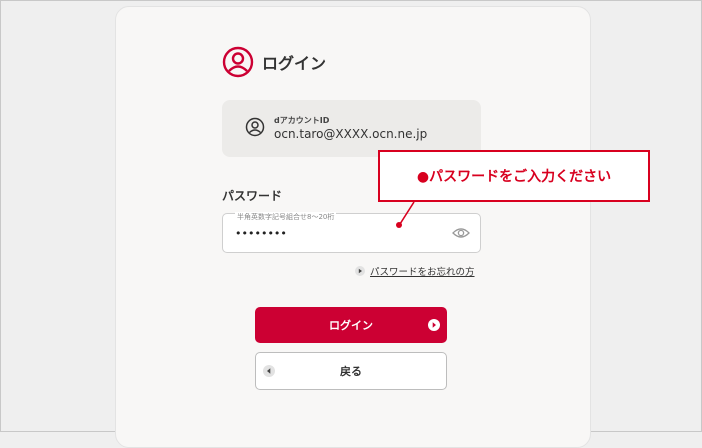 Image resolution: width=702 pixels, height=448 pixels. I want to click on arrow-left-icon, so click(269, 371).